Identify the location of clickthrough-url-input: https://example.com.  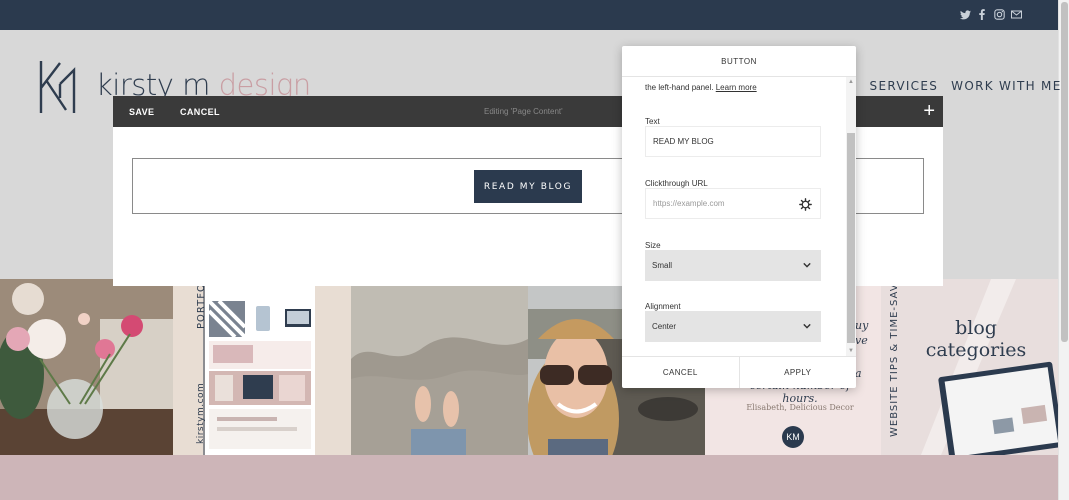
(733, 203).